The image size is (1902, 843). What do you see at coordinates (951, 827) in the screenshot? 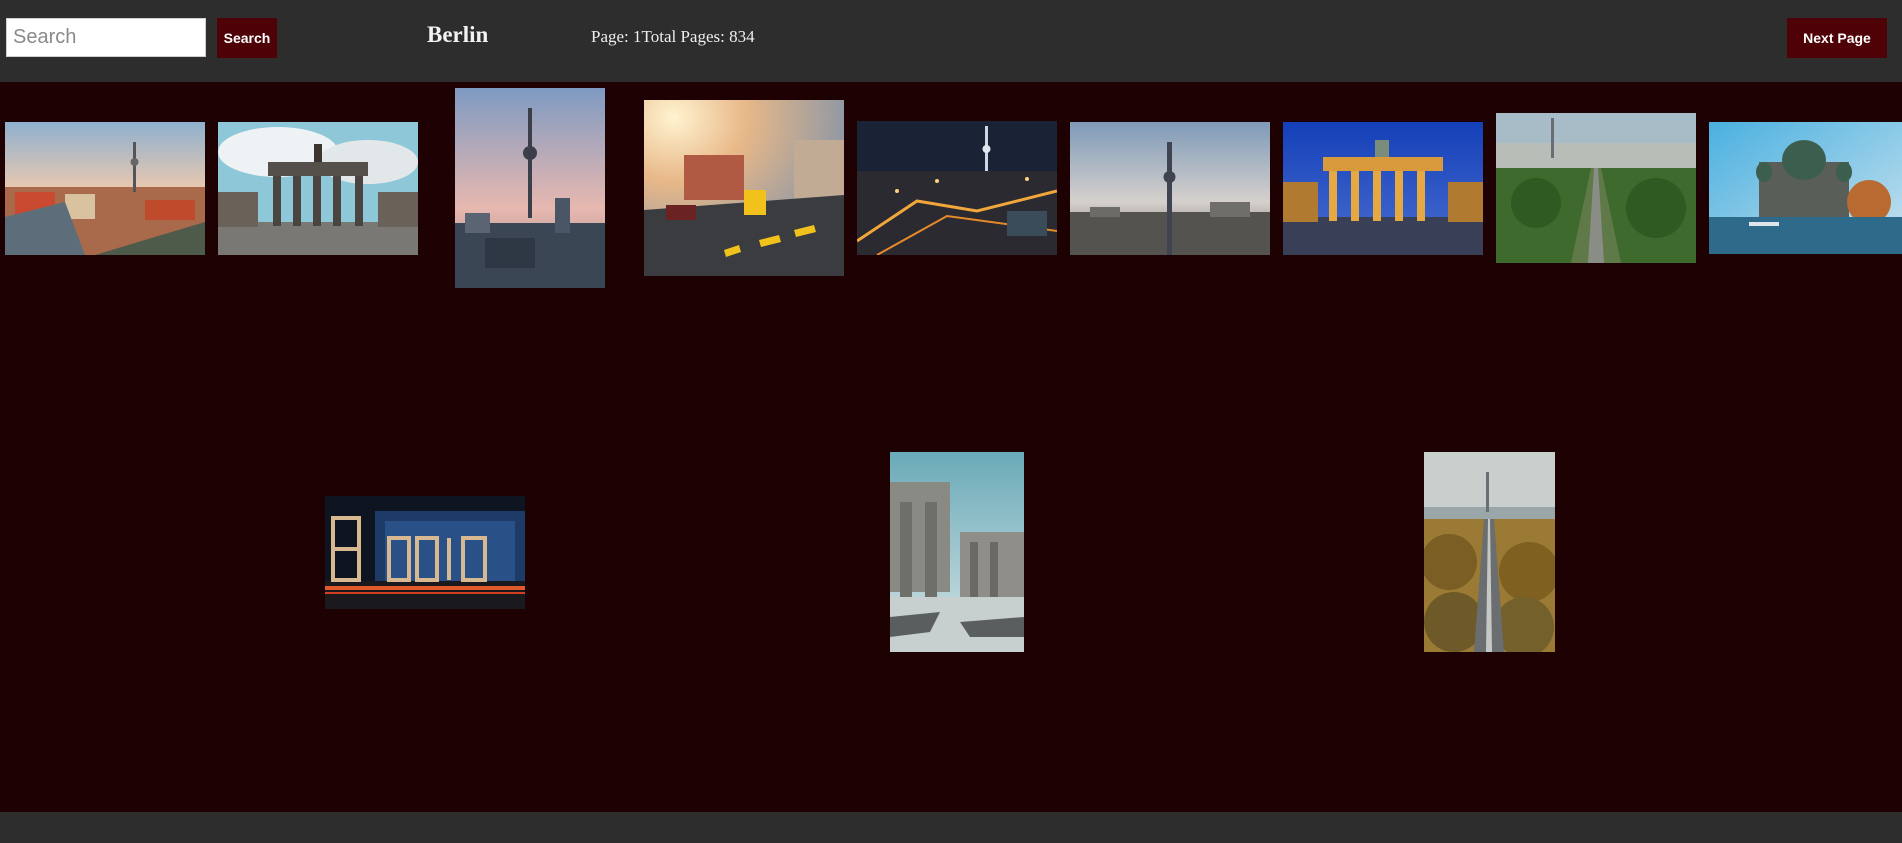
I see `footer-bar` at bounding box center [951, 827].